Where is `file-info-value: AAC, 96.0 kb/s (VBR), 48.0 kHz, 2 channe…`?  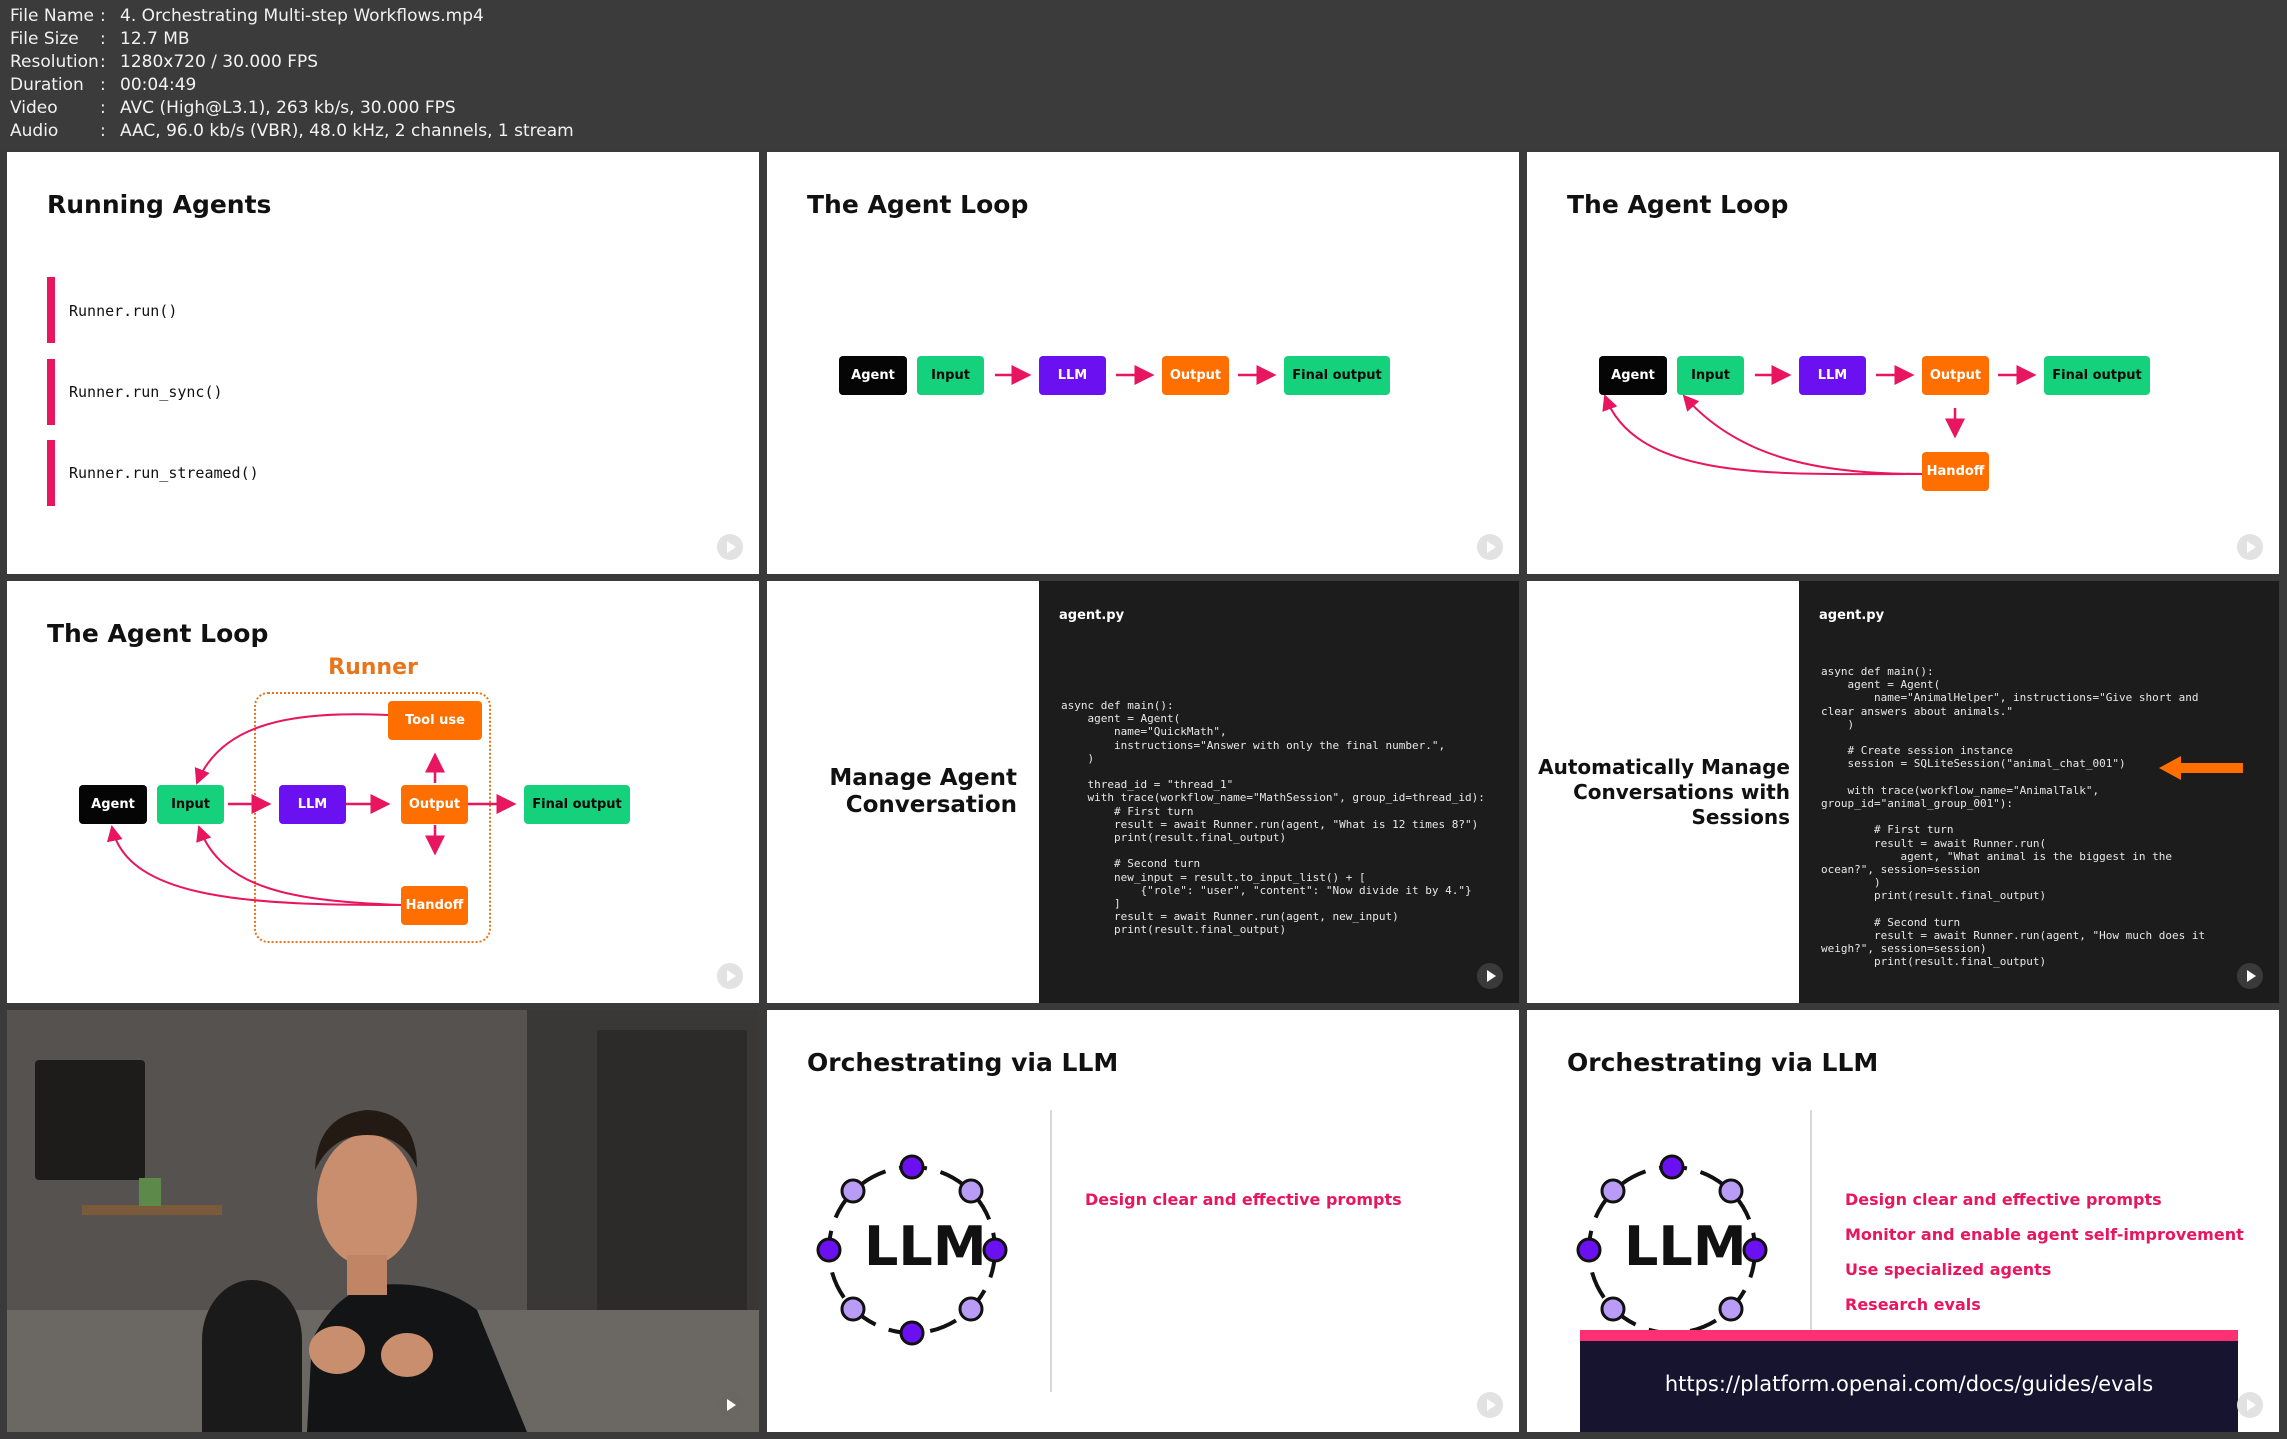 file-info-value: AAC, 96.0 kb/s (VBR), 48.0 kHz, 2 channe… is located at coordinates (347, 131).